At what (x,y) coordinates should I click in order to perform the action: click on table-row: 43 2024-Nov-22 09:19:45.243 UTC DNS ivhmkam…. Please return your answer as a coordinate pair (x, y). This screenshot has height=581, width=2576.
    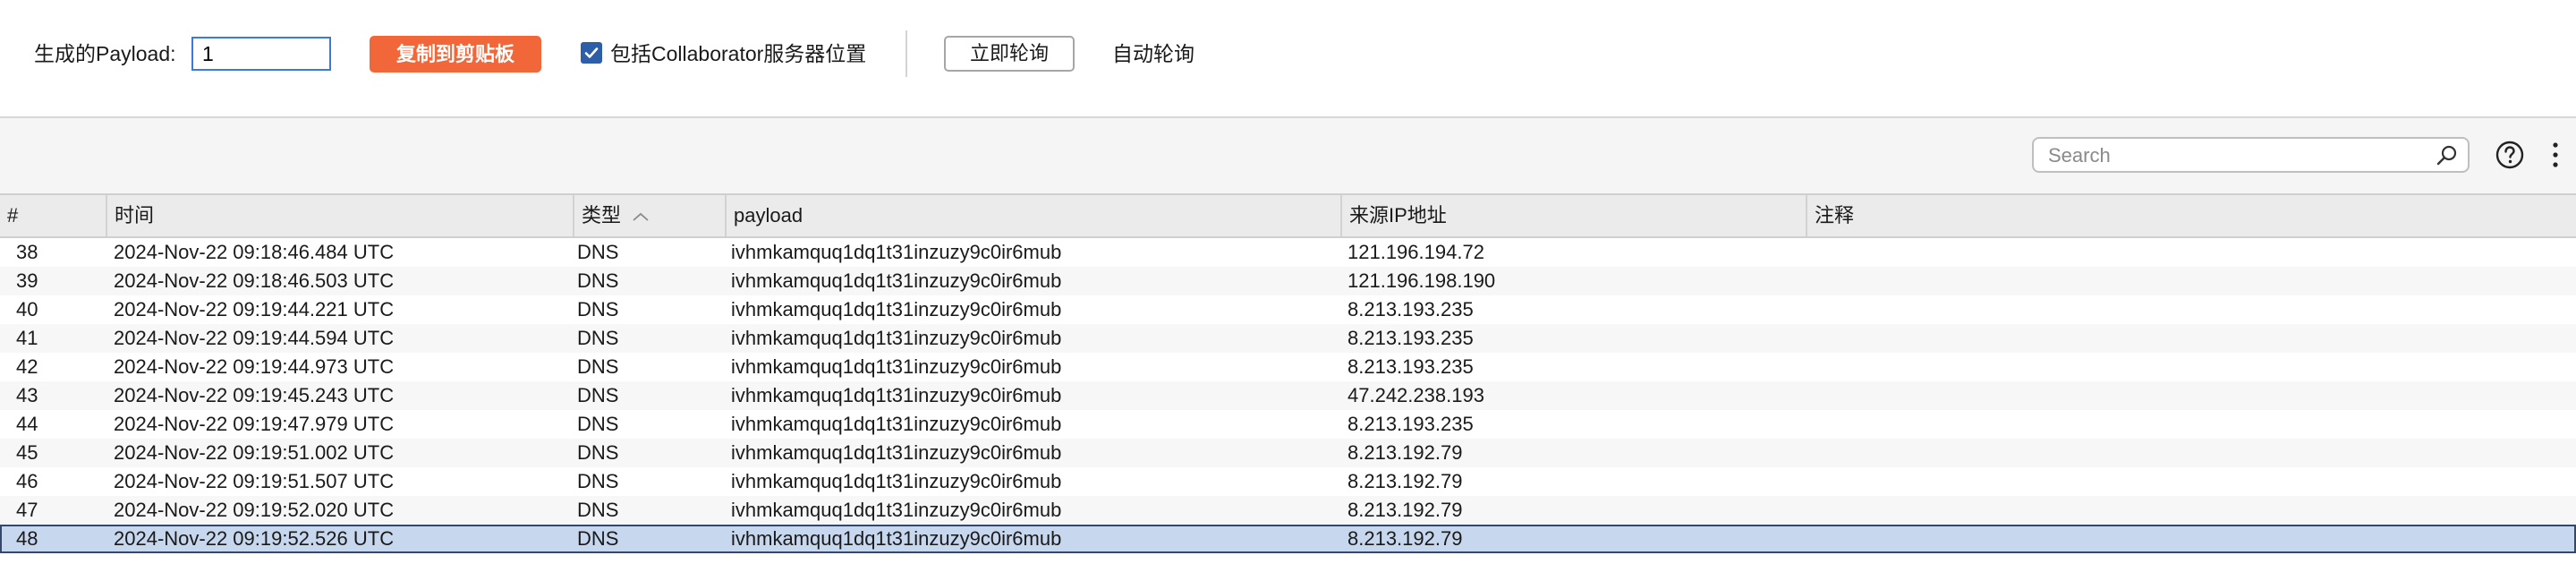
    Looking at the image, I should click on (1288, 395).